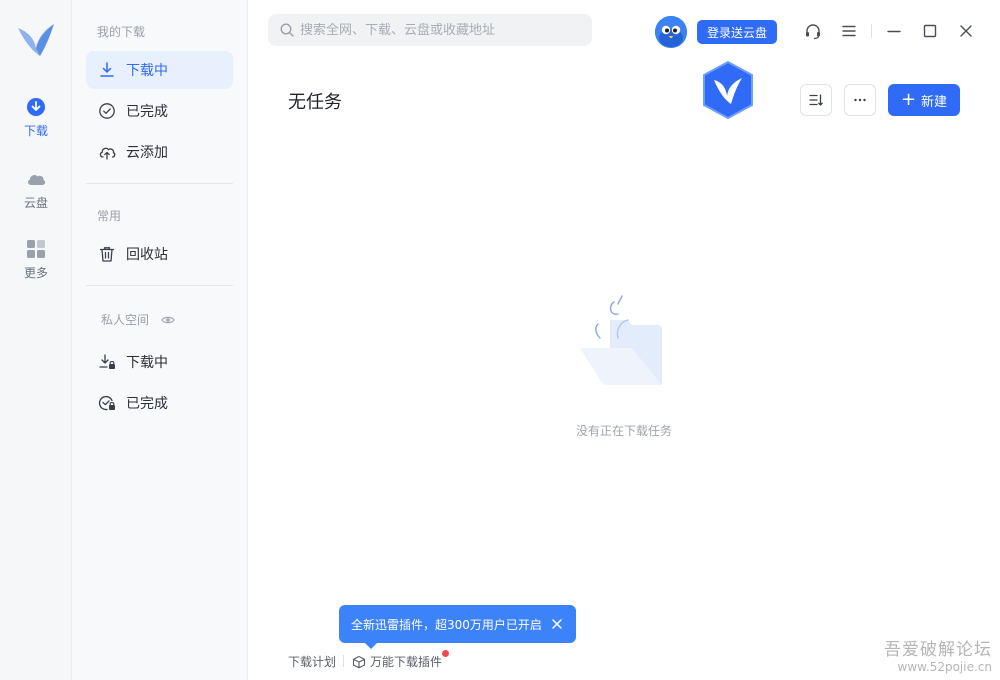  I want to click on thunder-hex-logo-icon, so click(728, 90).